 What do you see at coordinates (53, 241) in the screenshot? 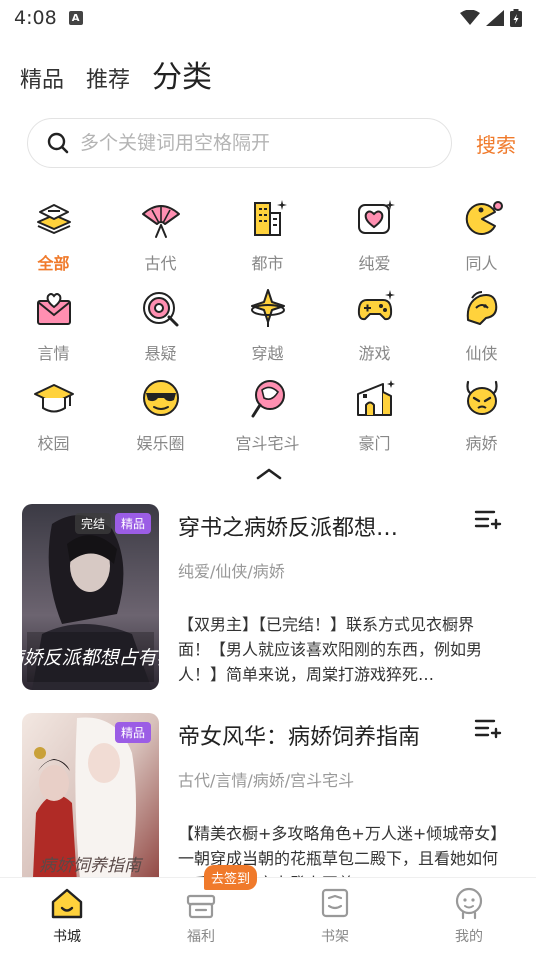
I see `category-all: 全部` at bounding box center [53, 241].